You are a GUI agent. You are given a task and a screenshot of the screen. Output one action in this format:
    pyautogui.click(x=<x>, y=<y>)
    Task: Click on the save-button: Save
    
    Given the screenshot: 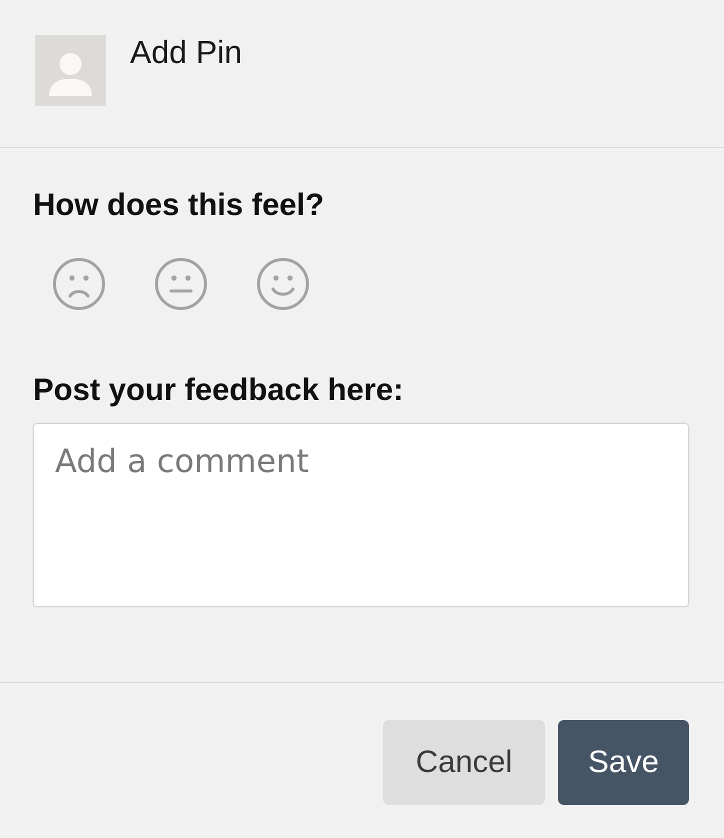 What is the action you would take?
    pyautogui.click(x=623, y=762)
    